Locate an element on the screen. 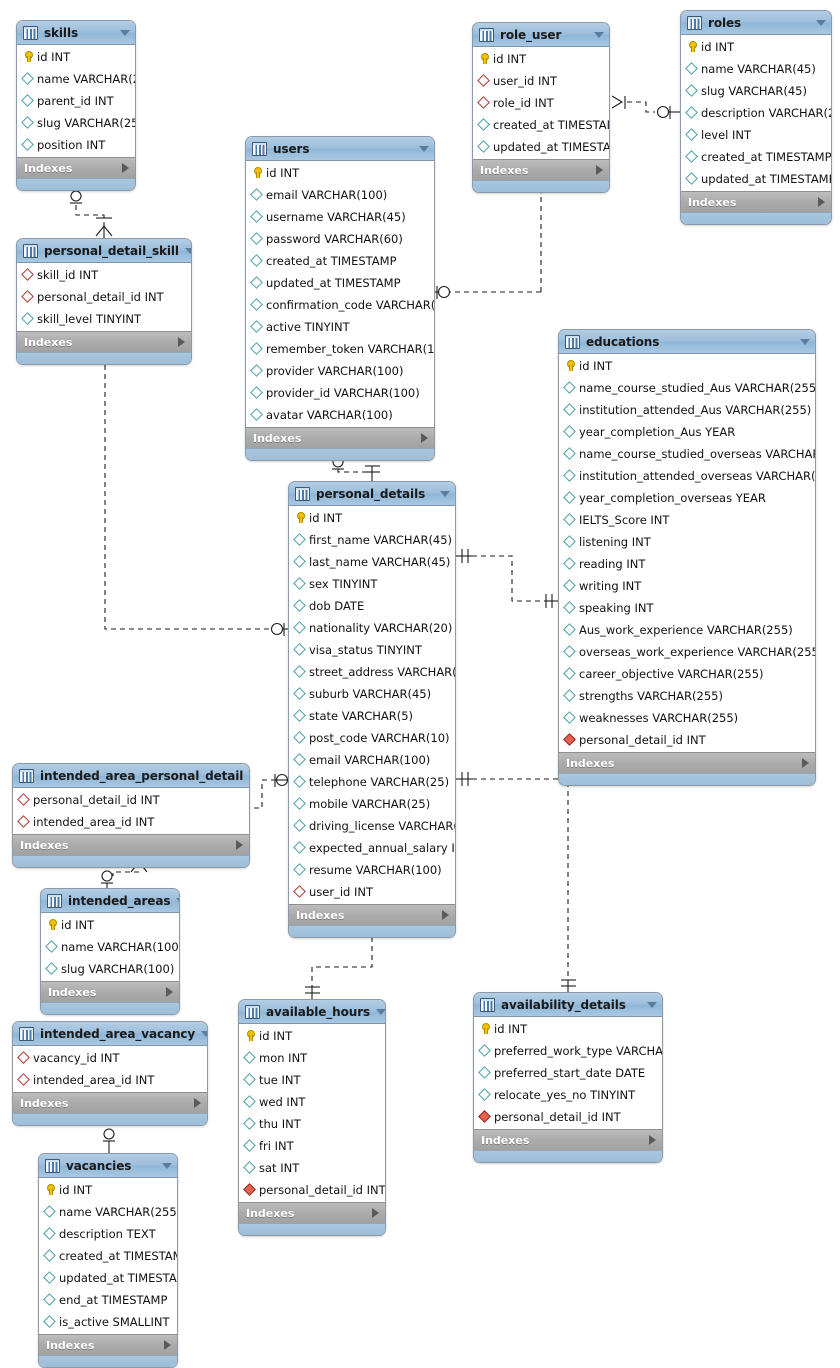 The image size is (840, 1368). column-row: listening INT is located at coordinates (687, 542).